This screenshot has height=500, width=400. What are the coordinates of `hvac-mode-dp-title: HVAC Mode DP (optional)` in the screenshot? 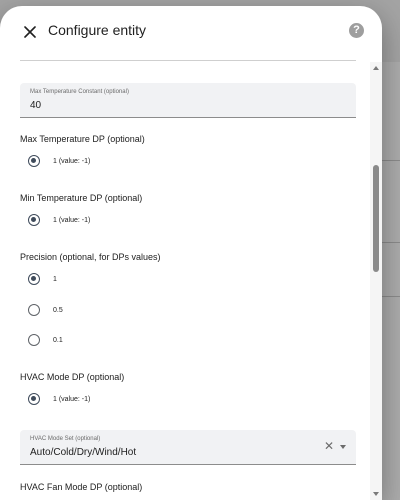 It's located at (72, 377).